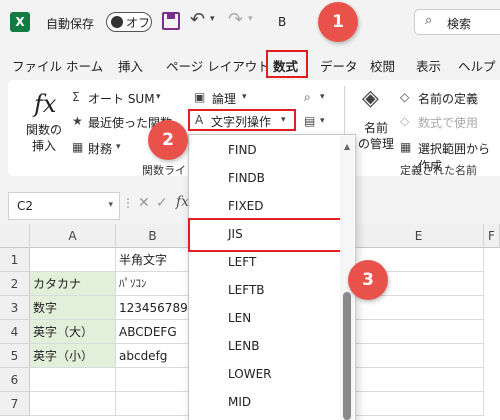  Describe the element at coordinates (25, 206) in the screenshot. I see `name-box-value: C2` at that location.